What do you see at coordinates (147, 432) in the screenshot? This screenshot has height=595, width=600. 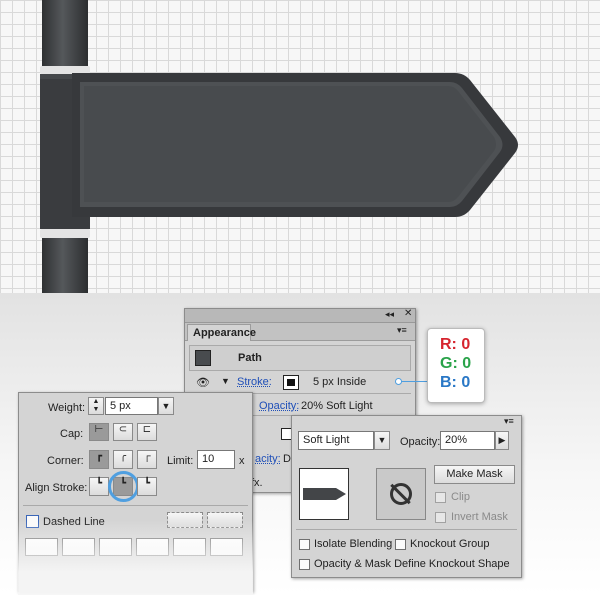 I see `projecting-cap-button: ⊏` at bounding box center [147, 432].